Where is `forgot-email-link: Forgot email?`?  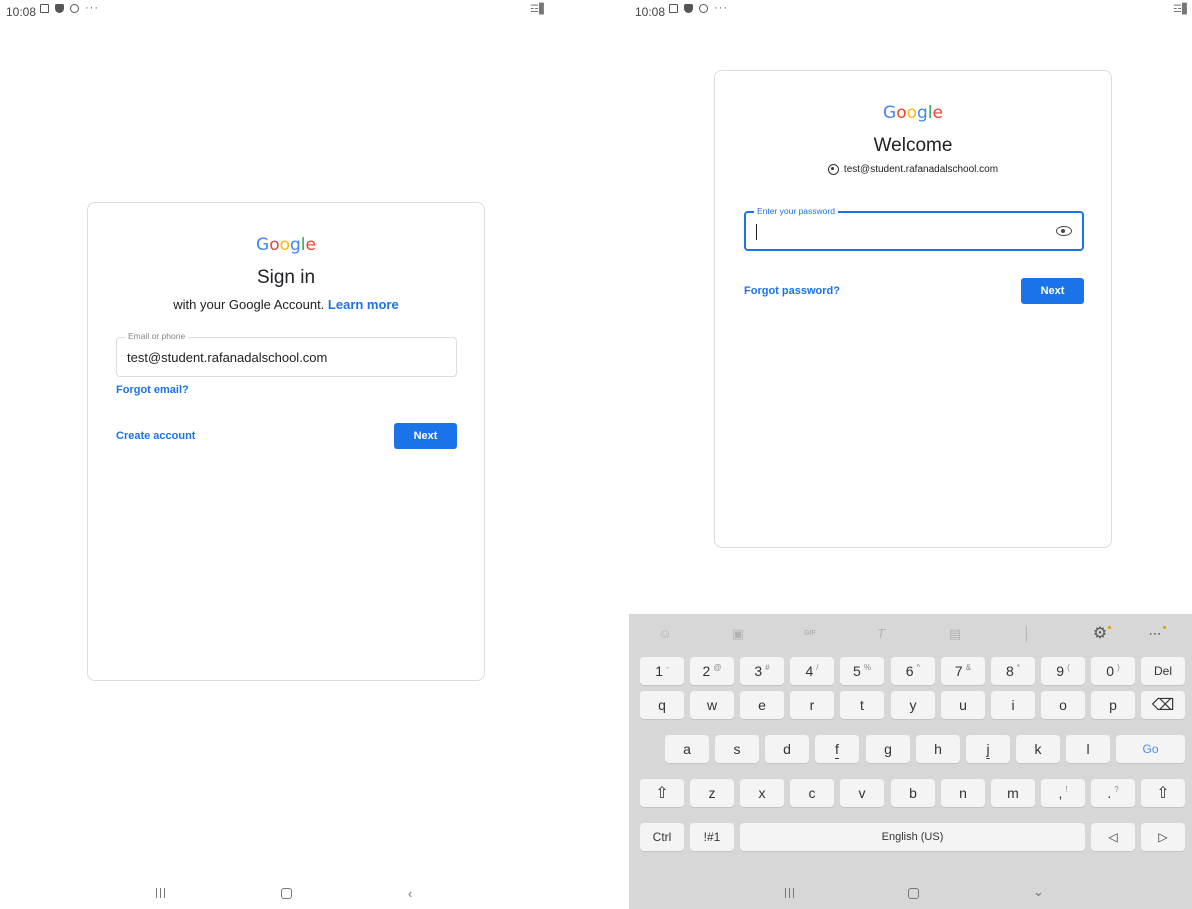 forgot-email-link: Forgot email? is located at coordinates (152, 390).